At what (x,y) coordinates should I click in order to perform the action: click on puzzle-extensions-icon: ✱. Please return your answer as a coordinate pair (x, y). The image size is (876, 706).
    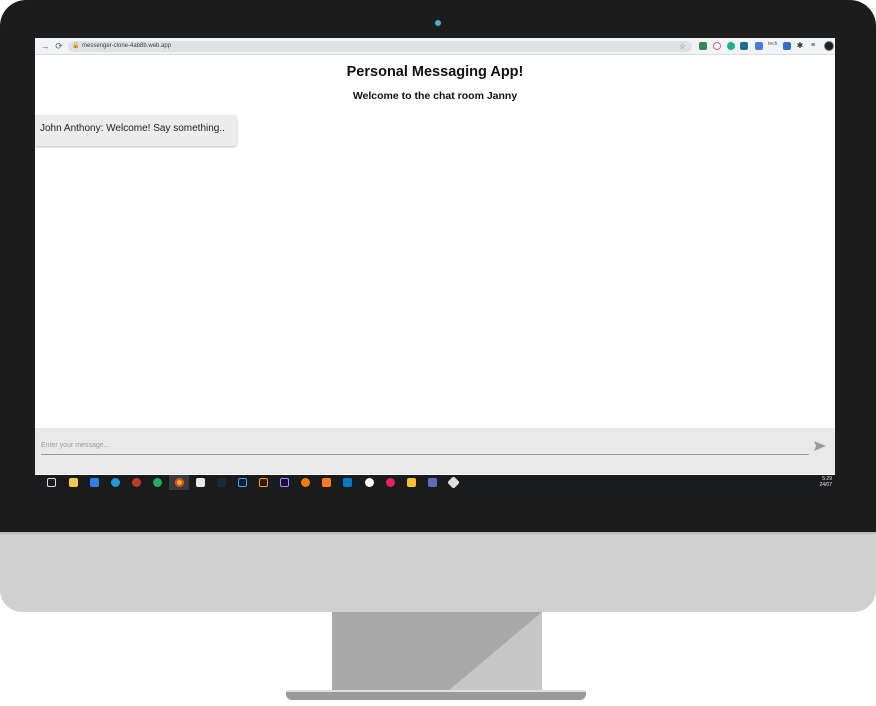
    Looking at the image, I should click on (800, 46).